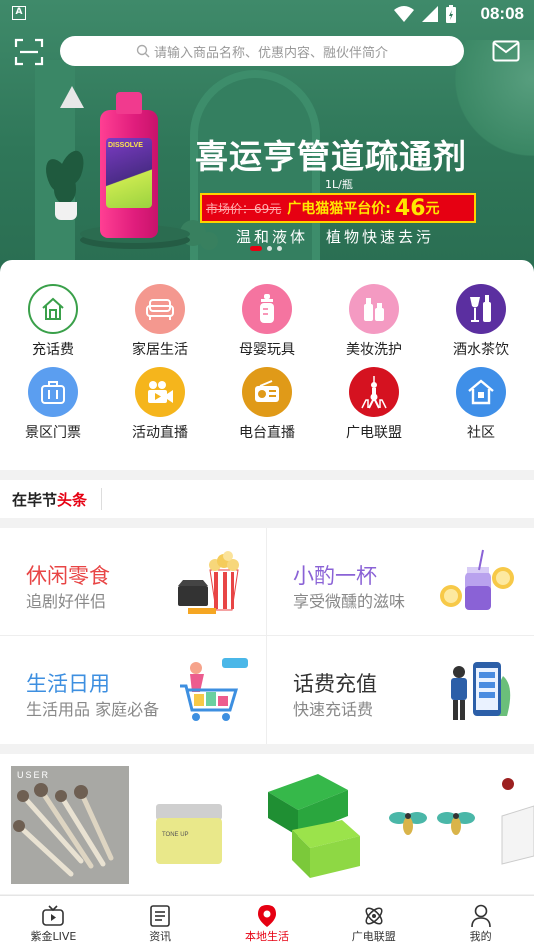 Image resolution: width=534 pixels, height=950 pixels. I want to click on battery-icon, so click(451, 14).